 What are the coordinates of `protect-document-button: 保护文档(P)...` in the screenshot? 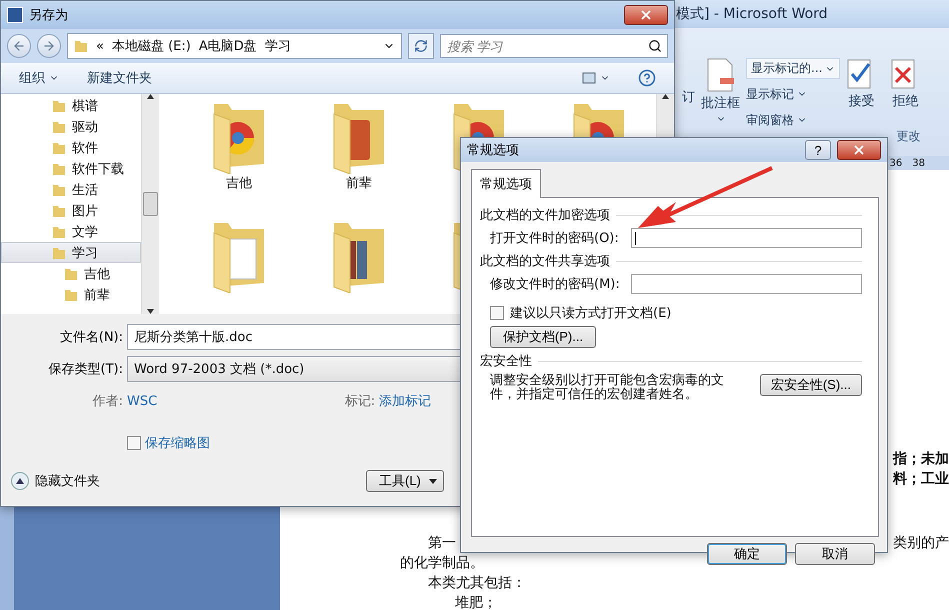 It's located at (543, 337).